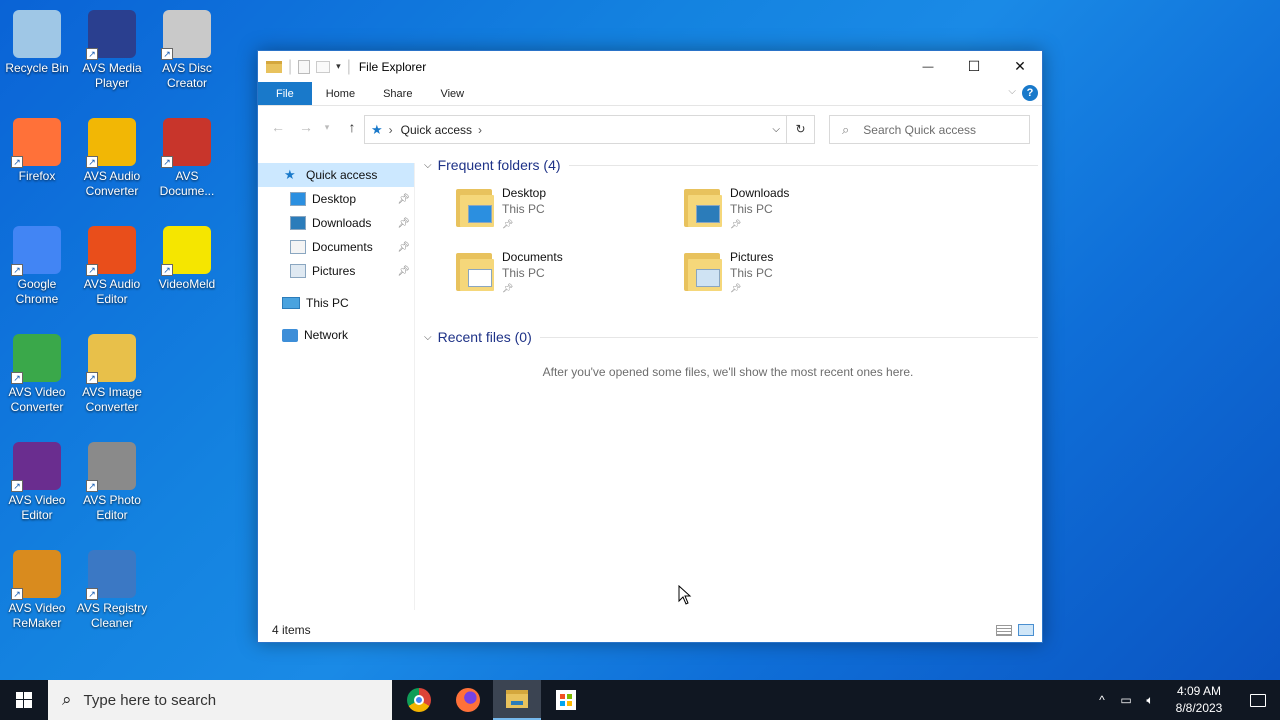 The height and width of the screenshot is (720, 1280). What do you see at coordinates (792, 277) in the screenshot?
I see `folder-tile-pictures: Pictures This PC 📌︎` at bounding box center [792, 277].